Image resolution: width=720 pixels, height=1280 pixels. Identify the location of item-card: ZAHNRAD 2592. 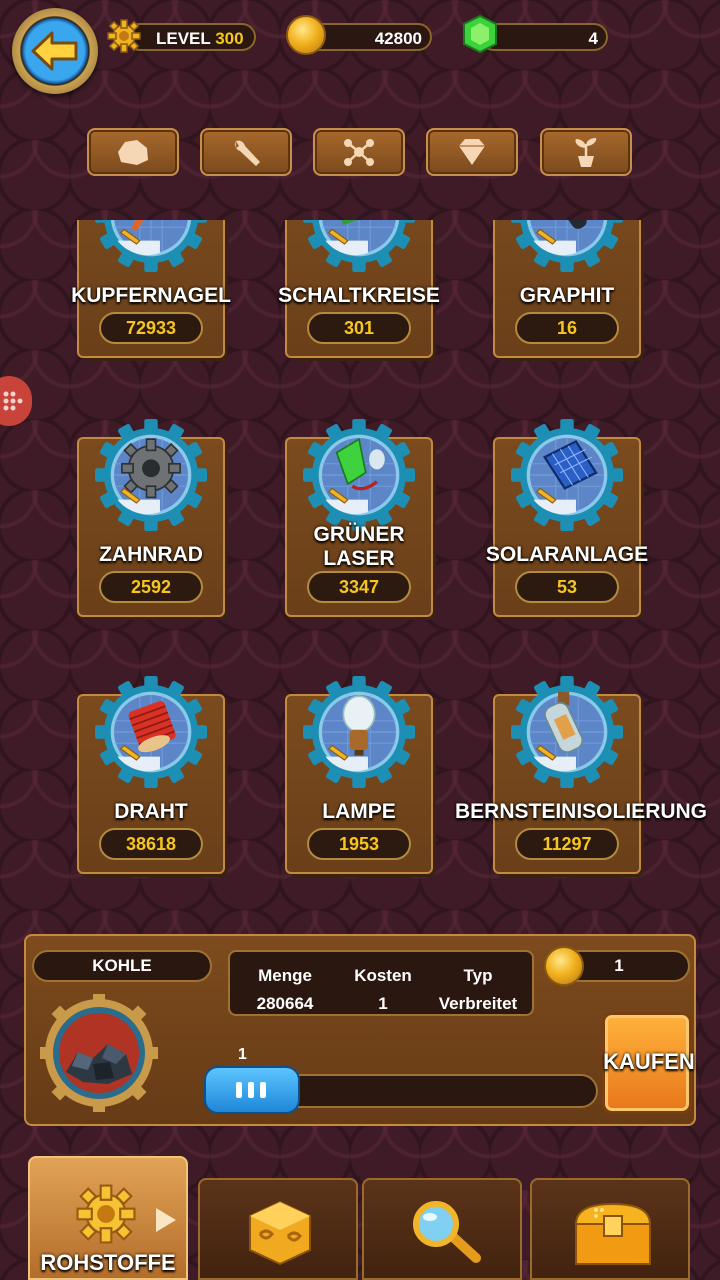
(151, 518).